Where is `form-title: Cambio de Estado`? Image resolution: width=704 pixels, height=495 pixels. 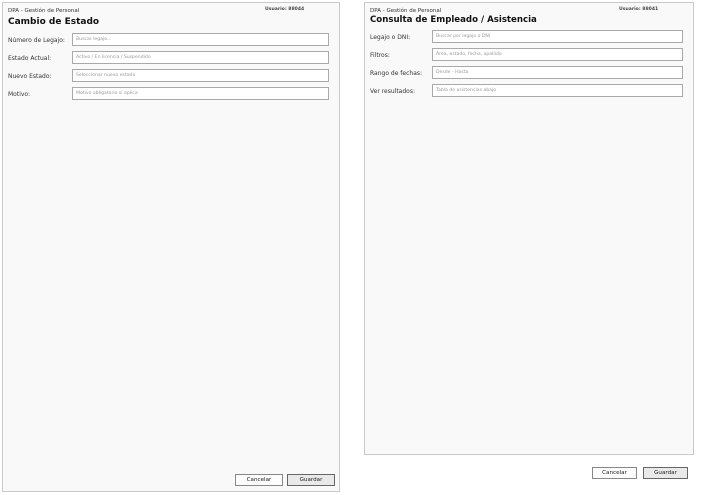 form-title: Cambio de Estado is located at coordinates (54, 22).